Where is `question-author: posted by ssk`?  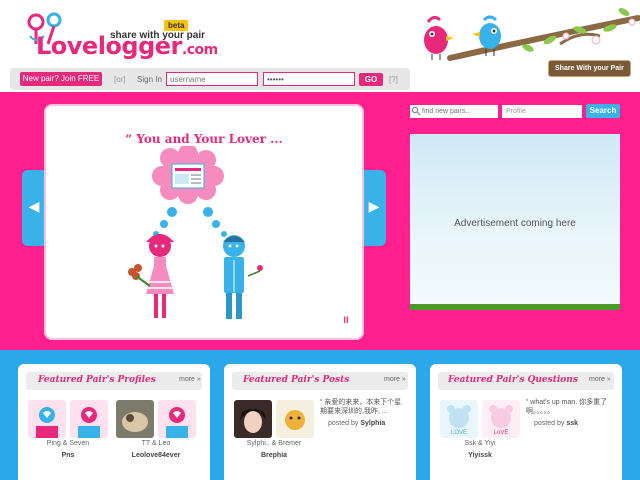 question-author: posted by ssk is located at coordinates (556, 423).